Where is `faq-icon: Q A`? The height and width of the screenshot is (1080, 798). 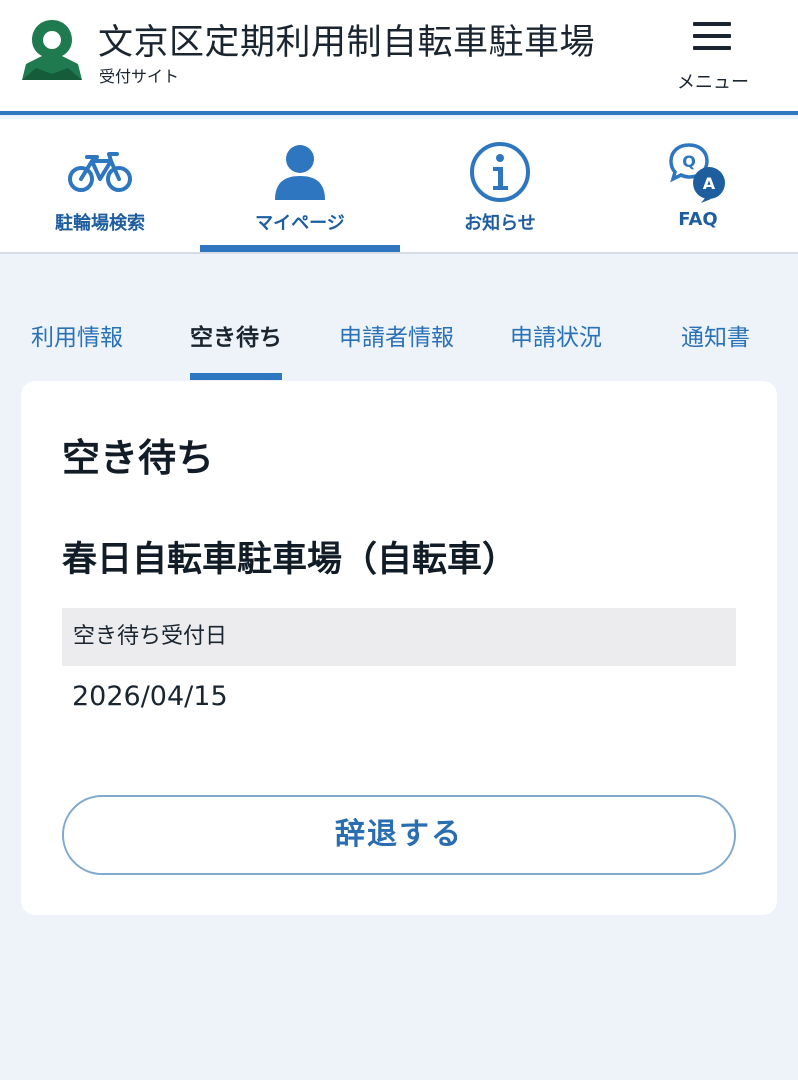
faq-icon: Q A is located at coordinates (697, 173).